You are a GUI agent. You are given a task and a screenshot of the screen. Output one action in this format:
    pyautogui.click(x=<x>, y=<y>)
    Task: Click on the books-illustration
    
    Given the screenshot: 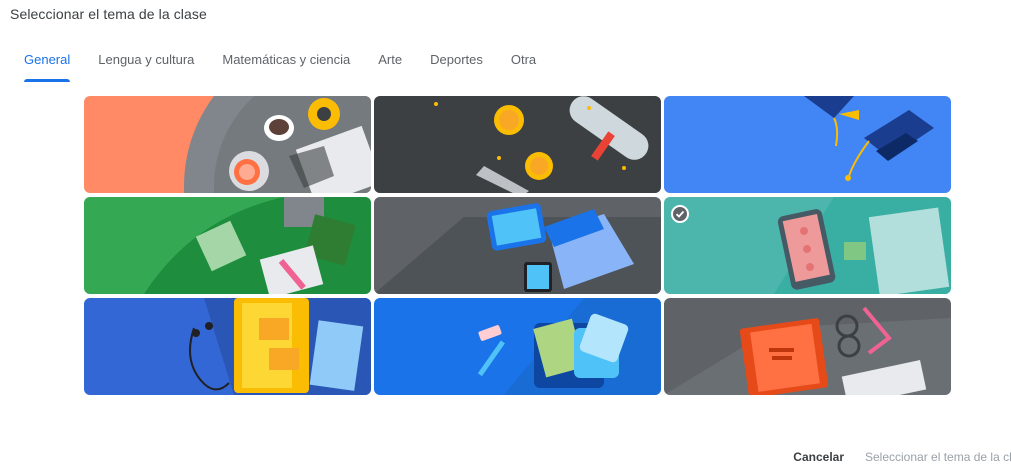 What is the action you would take?
    pyautogui.click(x=227, y=245)
    